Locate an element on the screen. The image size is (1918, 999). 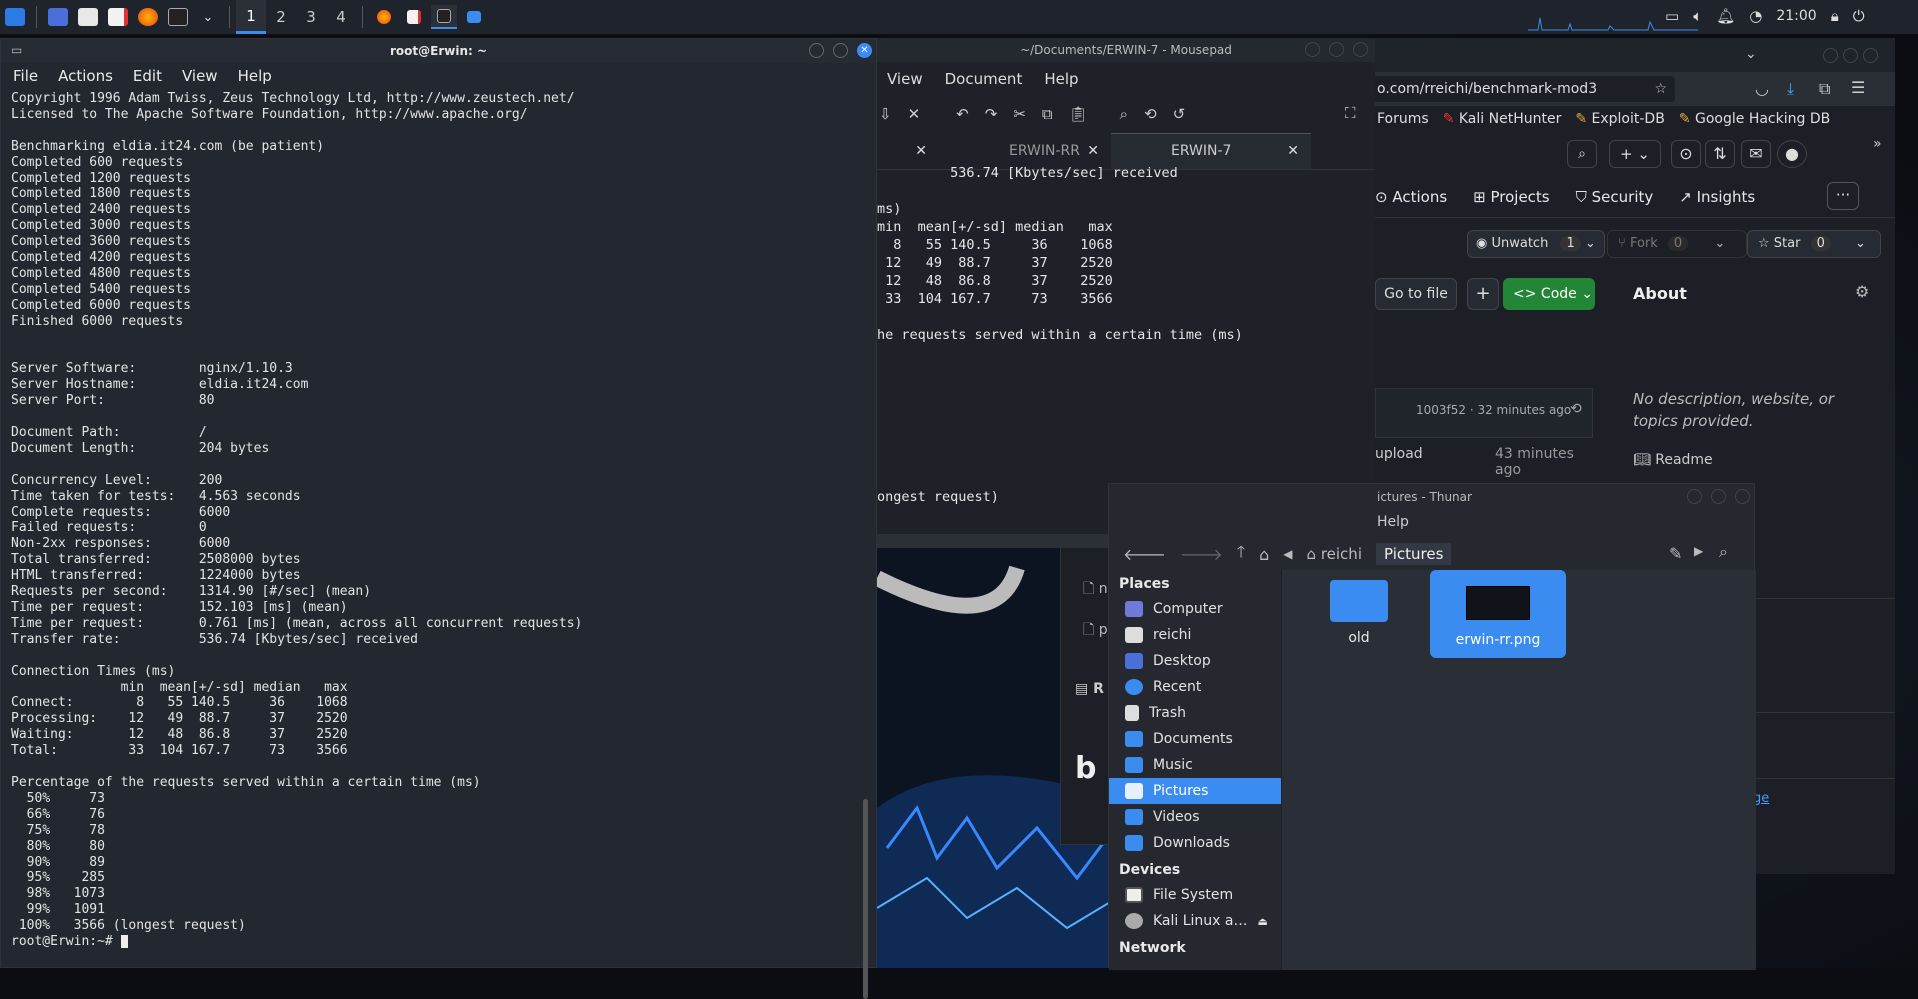
workspace-2: 2 is located at coordinates (281, 17).